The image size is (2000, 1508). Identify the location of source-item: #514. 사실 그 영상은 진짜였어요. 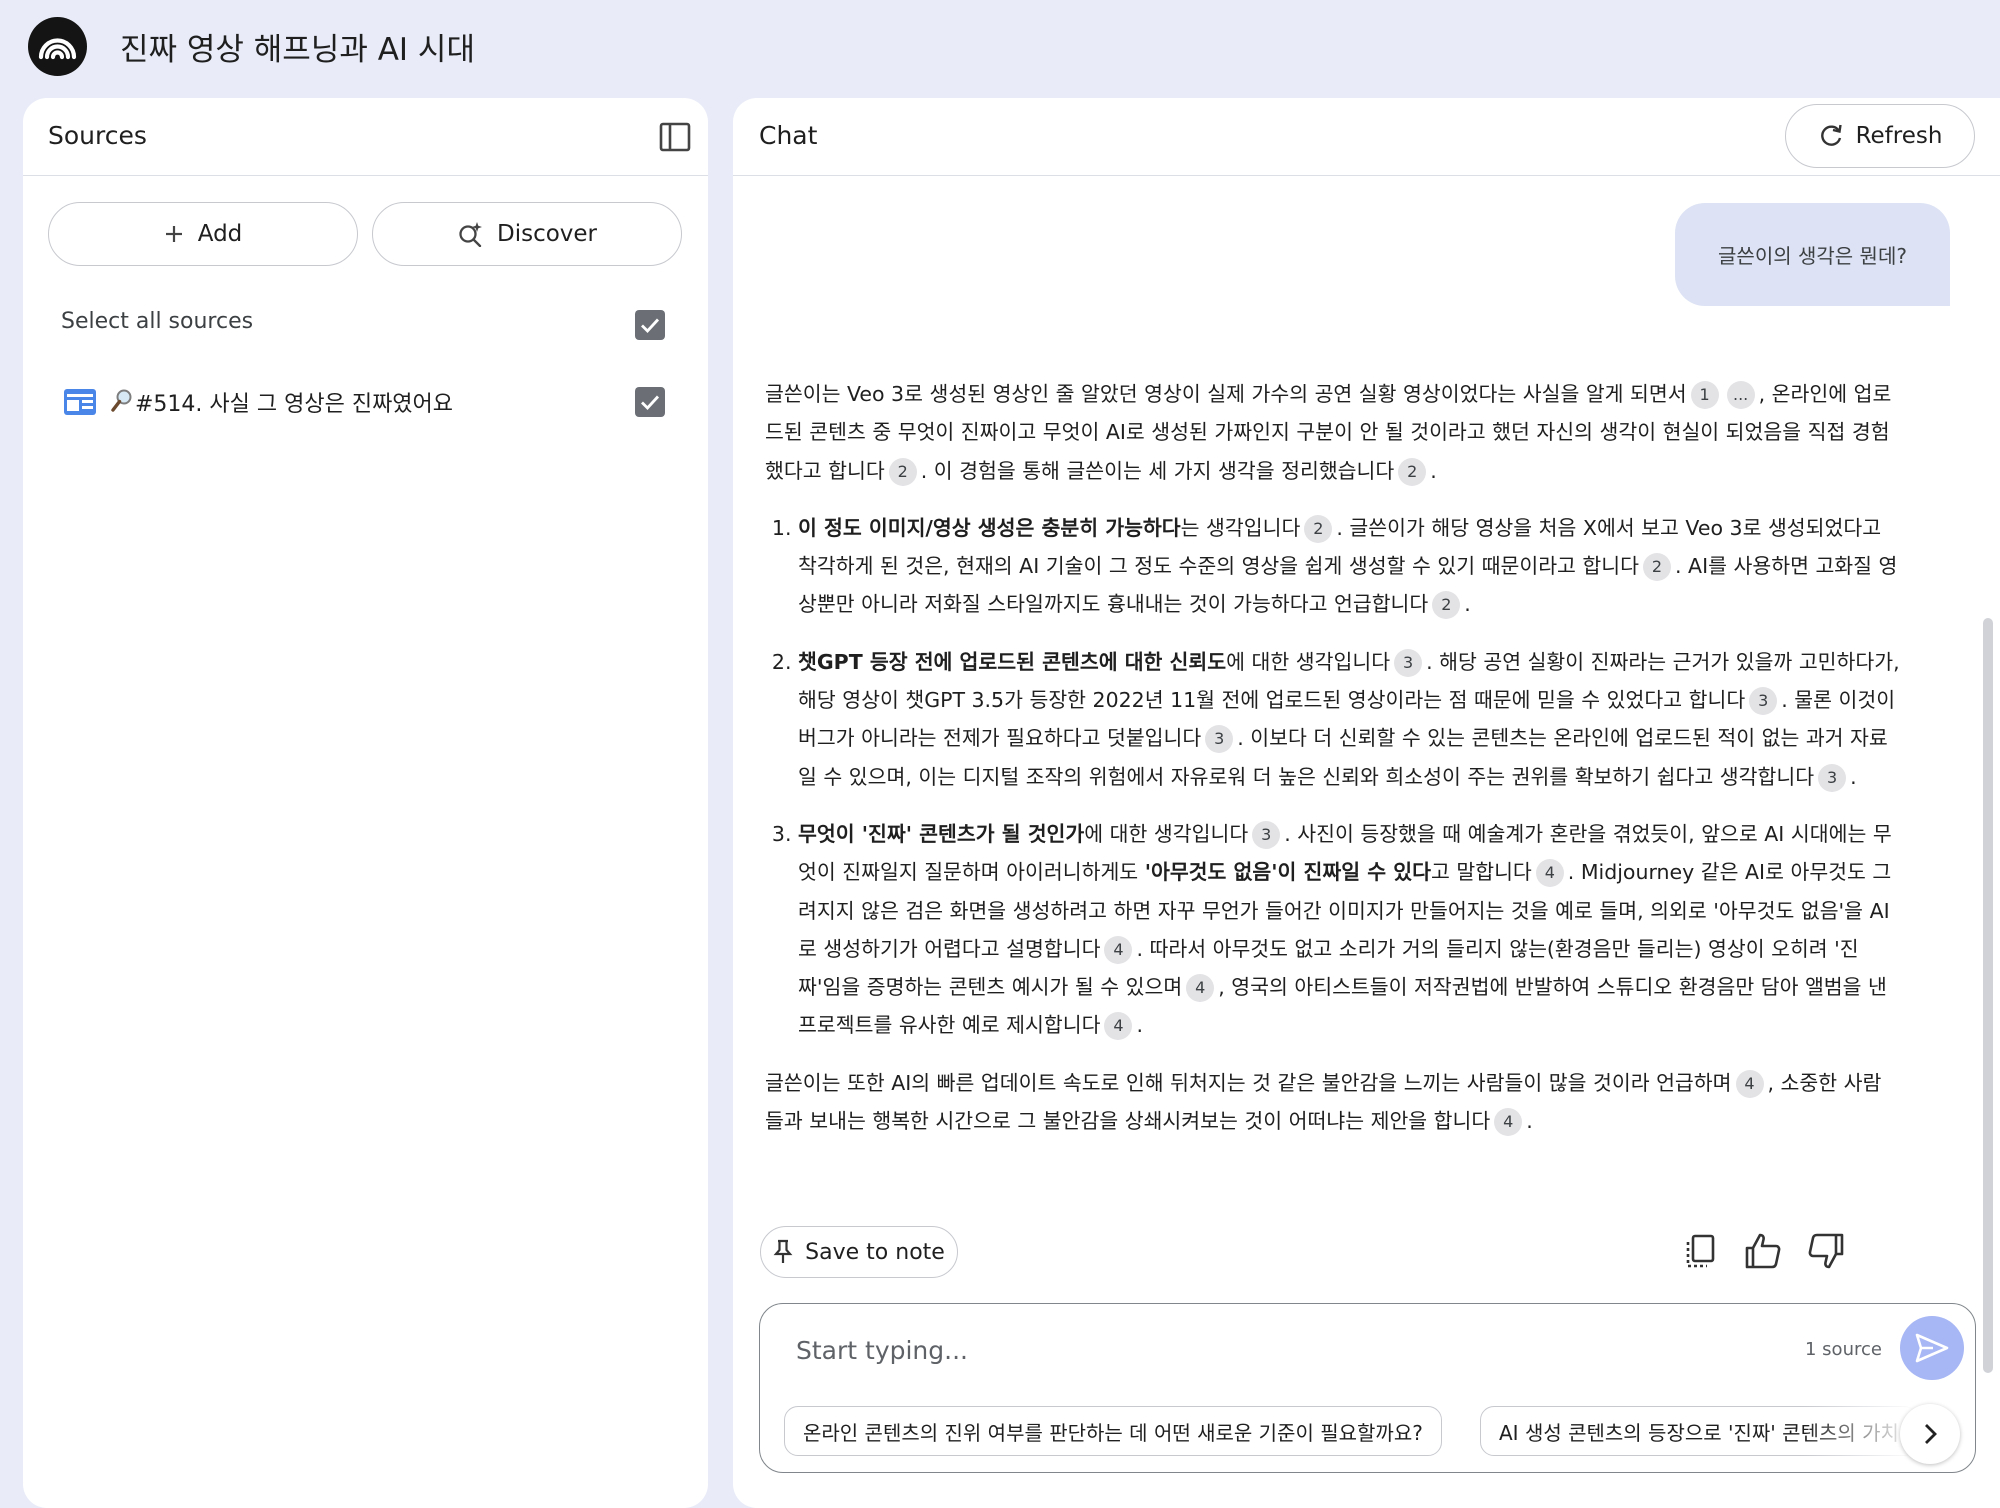
(365, 403).